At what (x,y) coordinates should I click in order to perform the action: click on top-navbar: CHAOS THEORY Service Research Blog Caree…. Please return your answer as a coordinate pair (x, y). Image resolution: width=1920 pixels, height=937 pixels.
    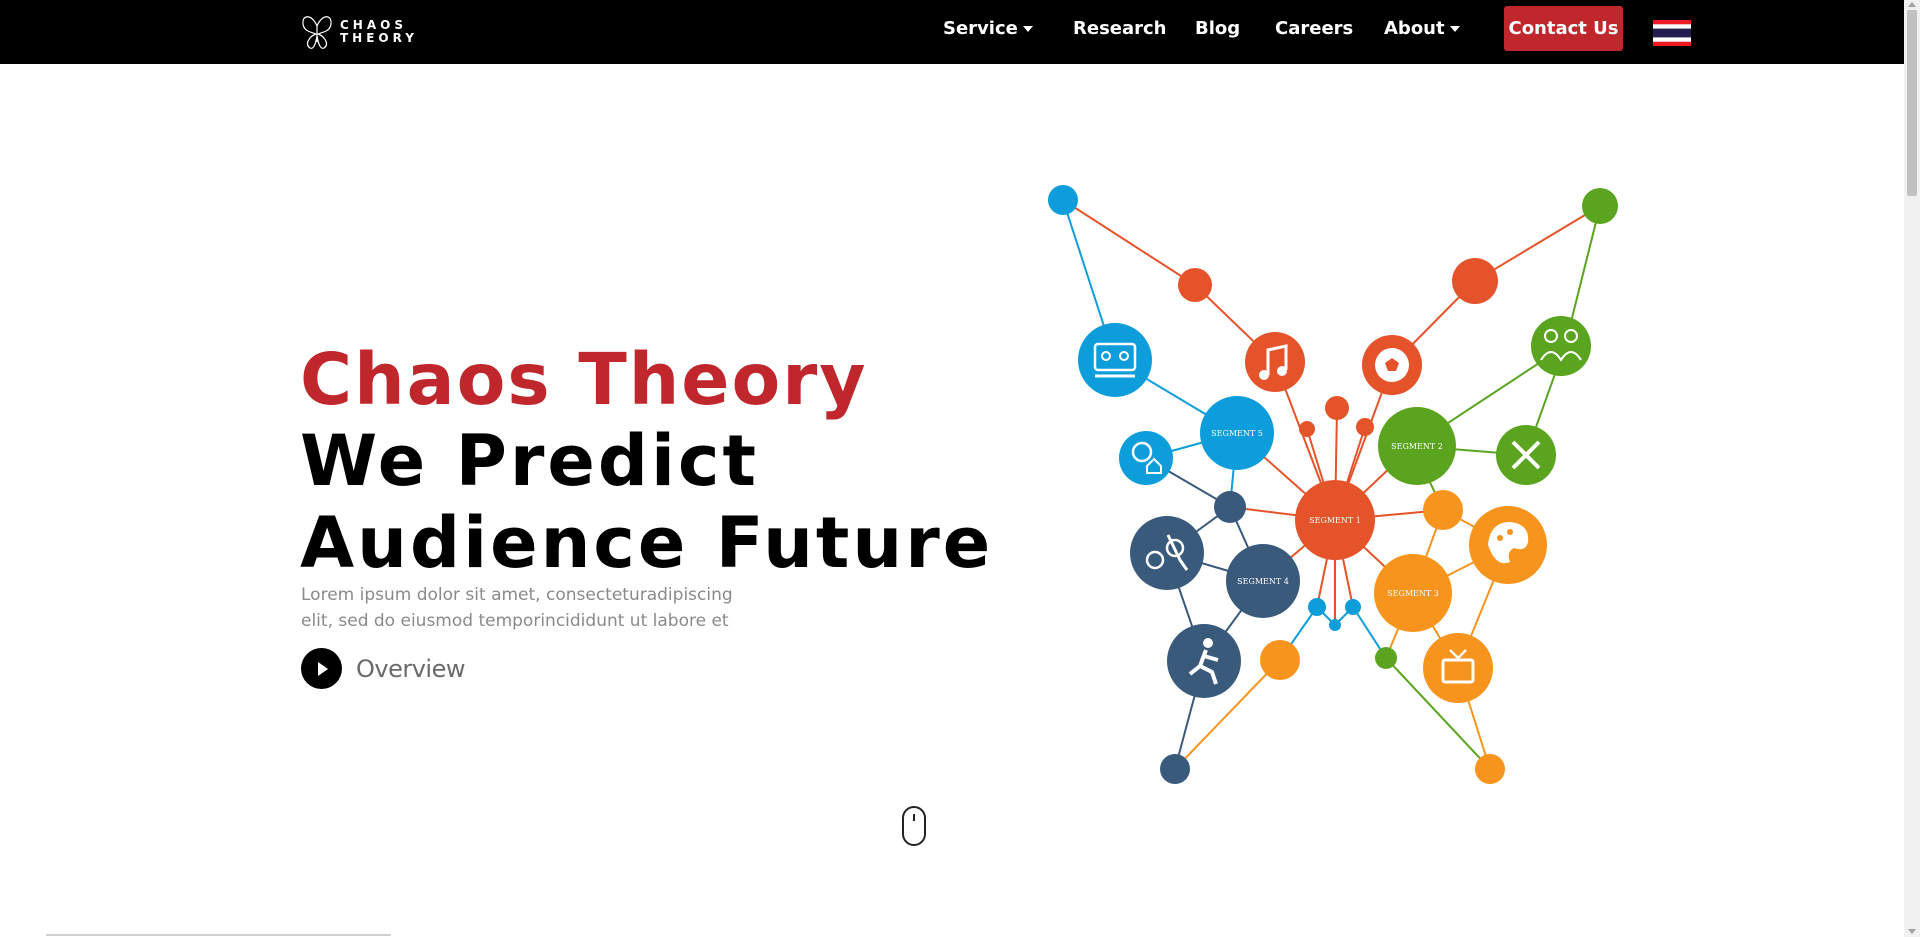
    Looking at the image, I should click on (952, 32).